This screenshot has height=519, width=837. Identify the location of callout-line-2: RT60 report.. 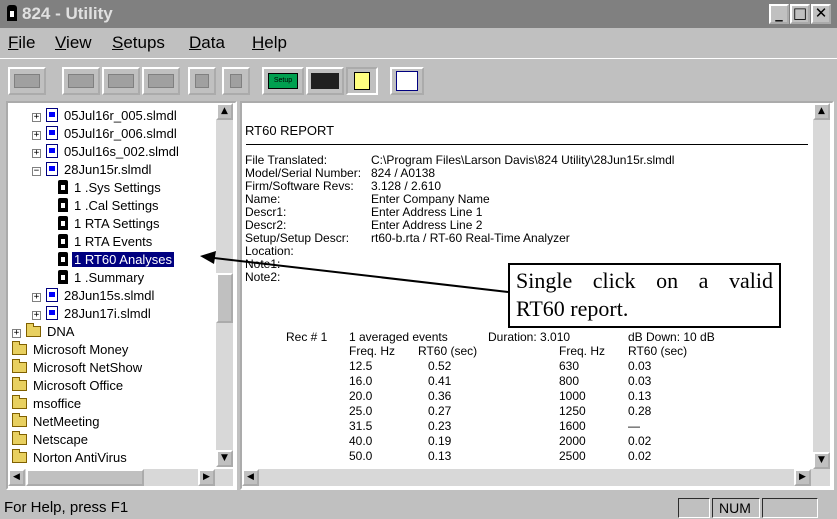
(572, 308).